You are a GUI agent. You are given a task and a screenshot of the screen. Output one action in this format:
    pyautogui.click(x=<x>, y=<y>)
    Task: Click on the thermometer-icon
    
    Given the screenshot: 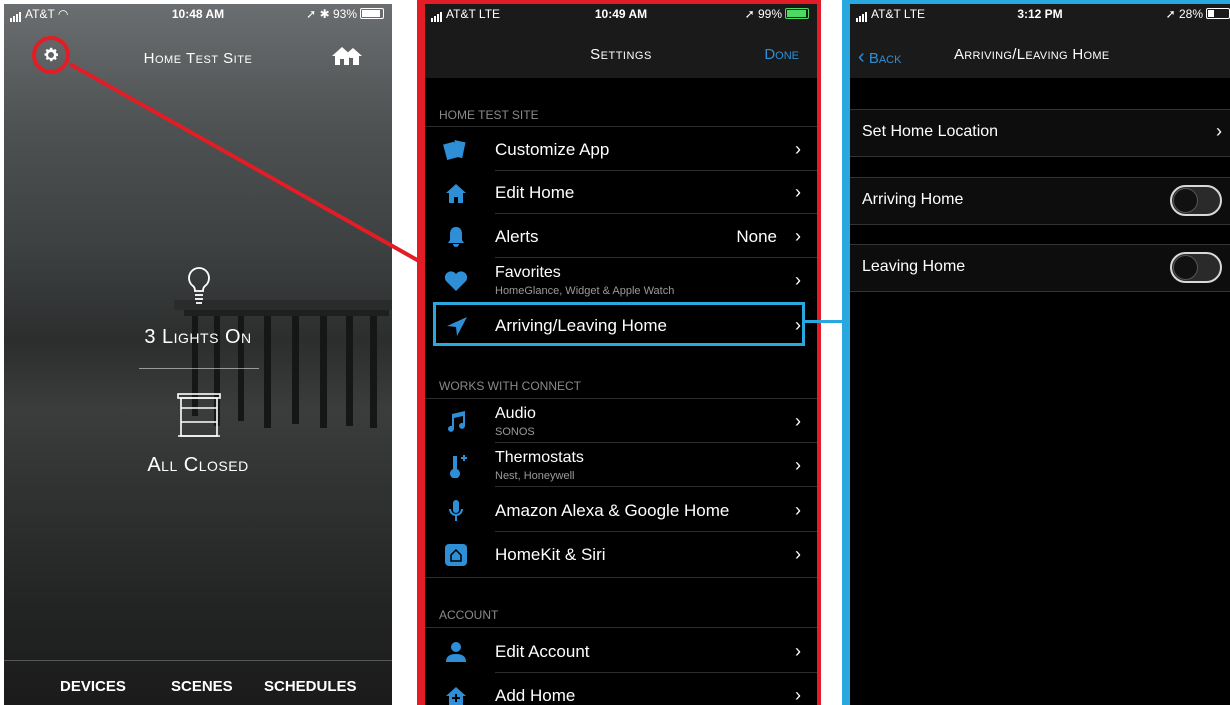 What is the action you would take?
    pyautogui.click(x=458, y=466)
    